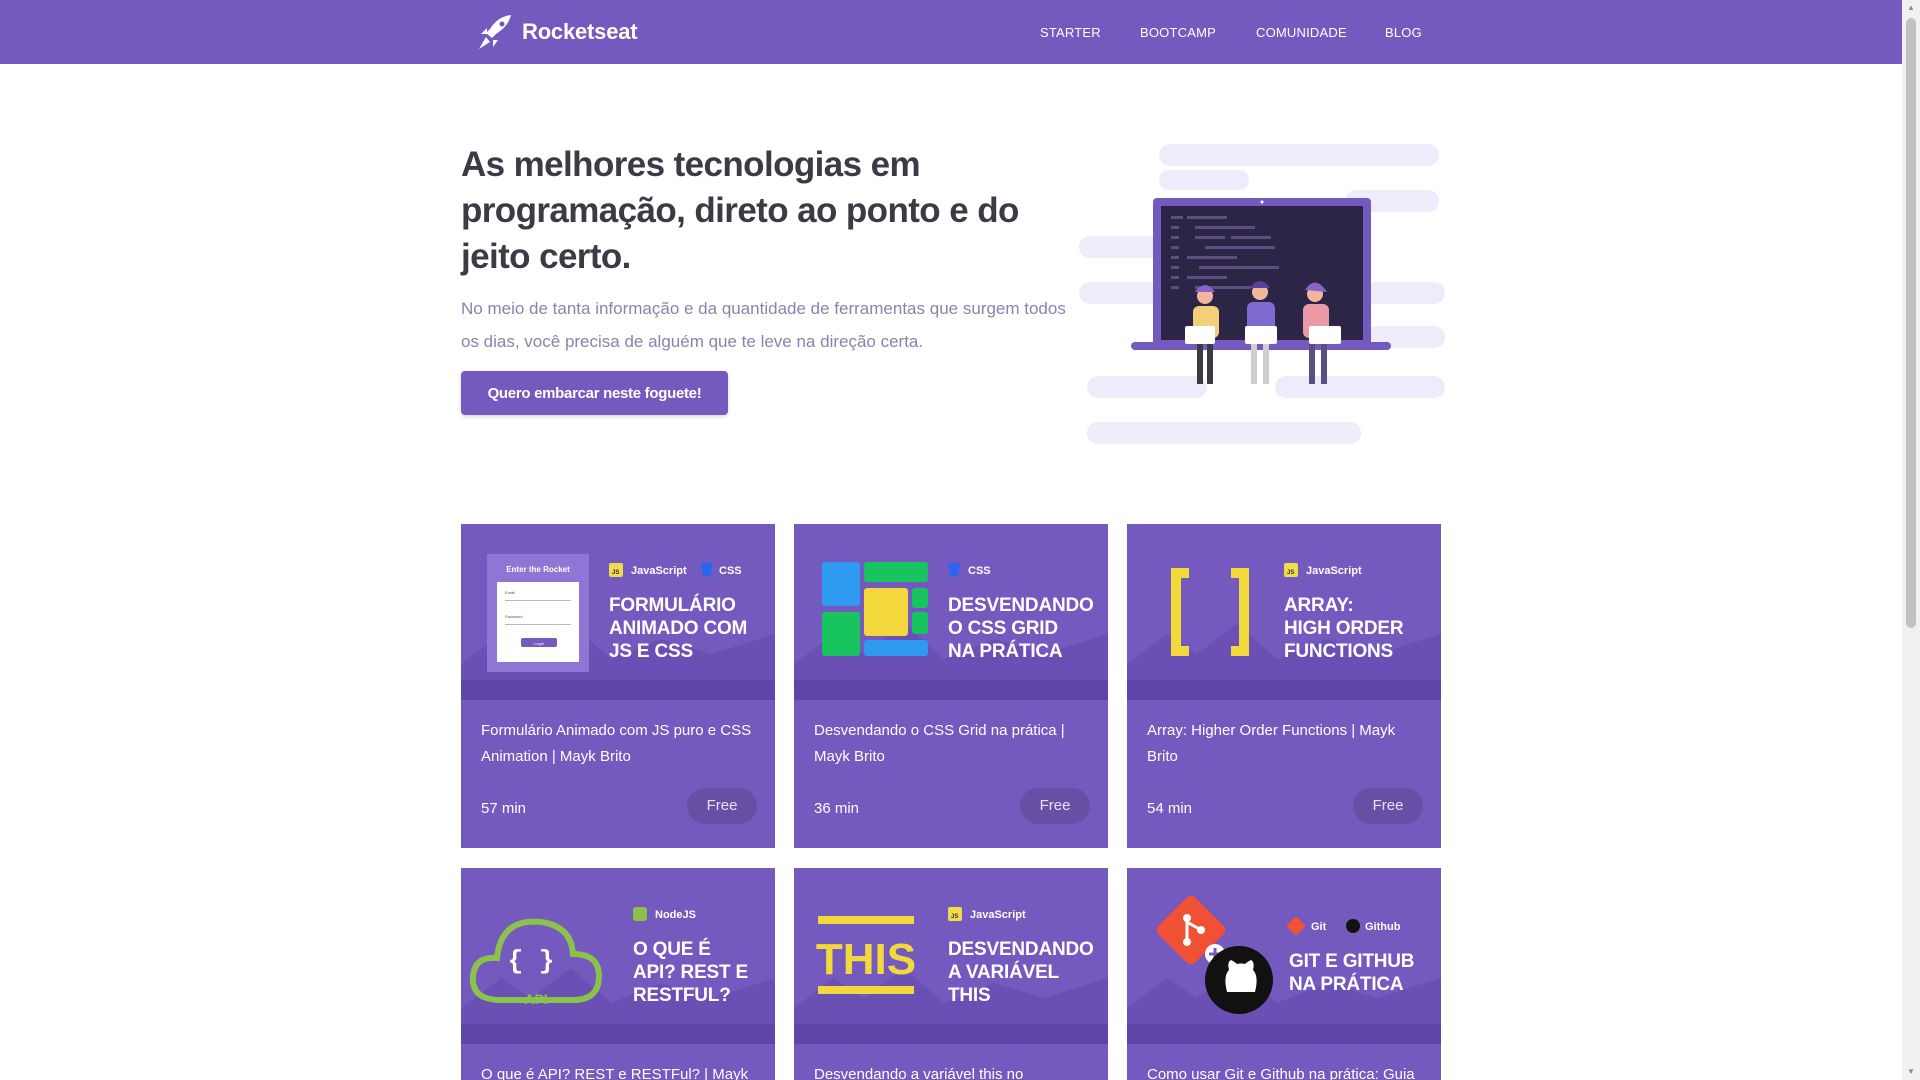 The image size is (1920, 1080). I want to click on form-email-label: Email, so click(510, 592).